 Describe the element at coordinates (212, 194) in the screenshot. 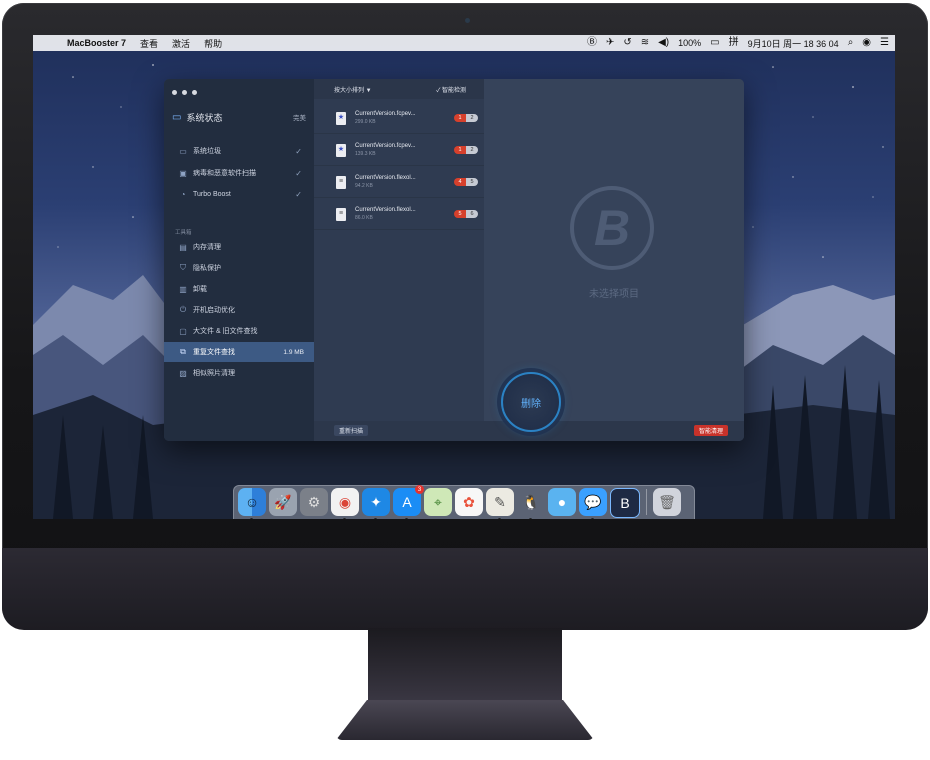

I see `sidebar-item-label: Turbo Boost` at that location.